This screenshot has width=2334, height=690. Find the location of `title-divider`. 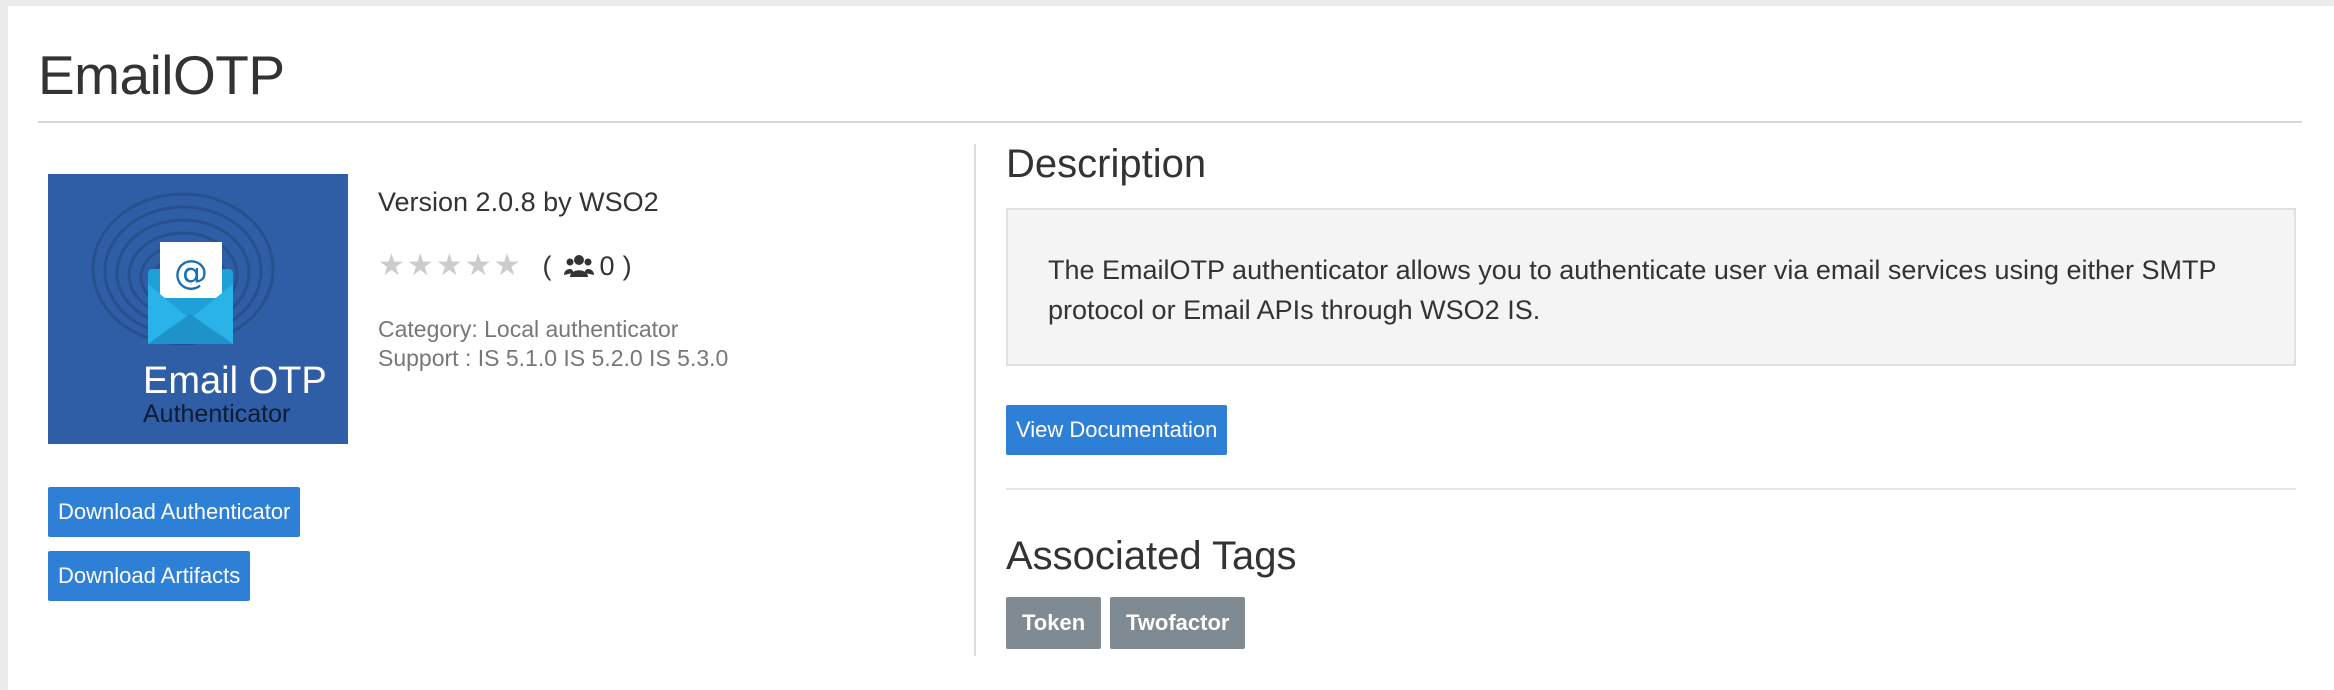

title-divider is located at coordinates (1170, 122).